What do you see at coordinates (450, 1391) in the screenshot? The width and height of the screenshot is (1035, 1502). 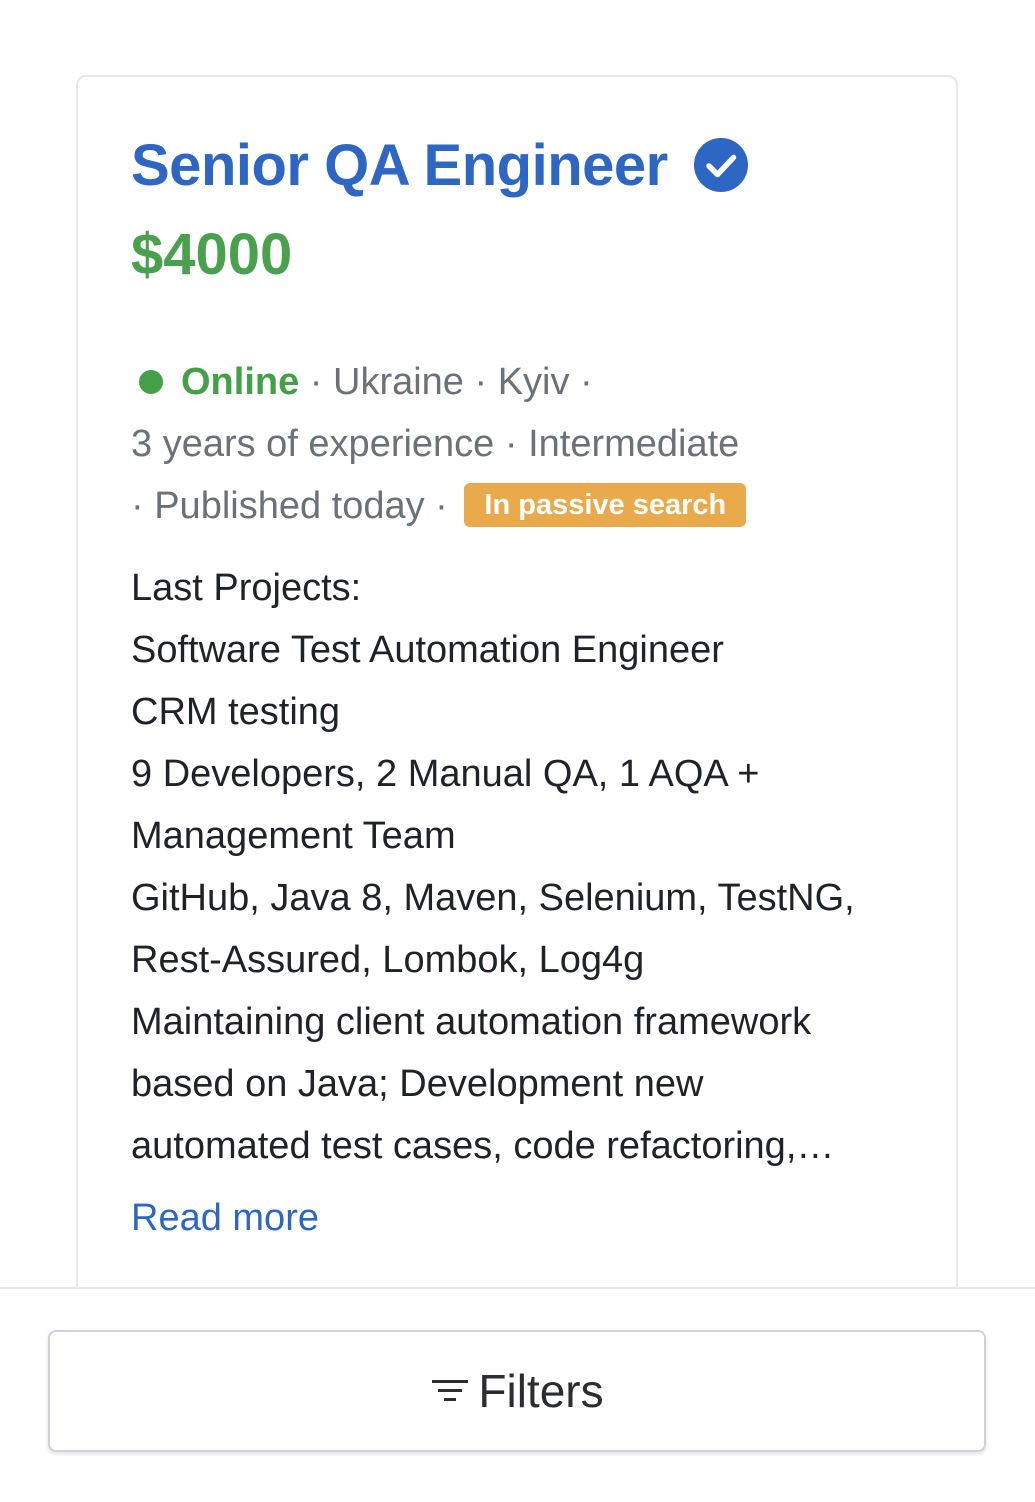 I see `filter-icon` at bounding box center [450, 1391].